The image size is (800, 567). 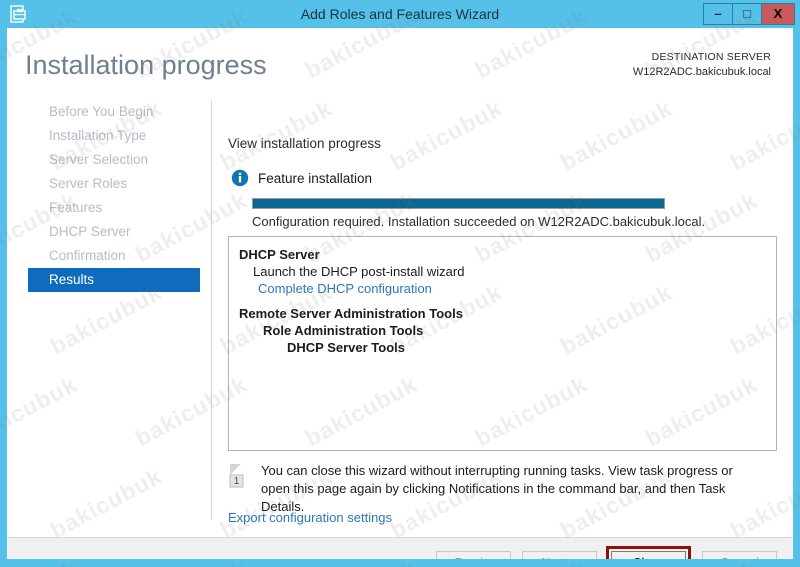 I want to click on destination-server-label: DESTINATION SERVER, so click(x=711, y=57).